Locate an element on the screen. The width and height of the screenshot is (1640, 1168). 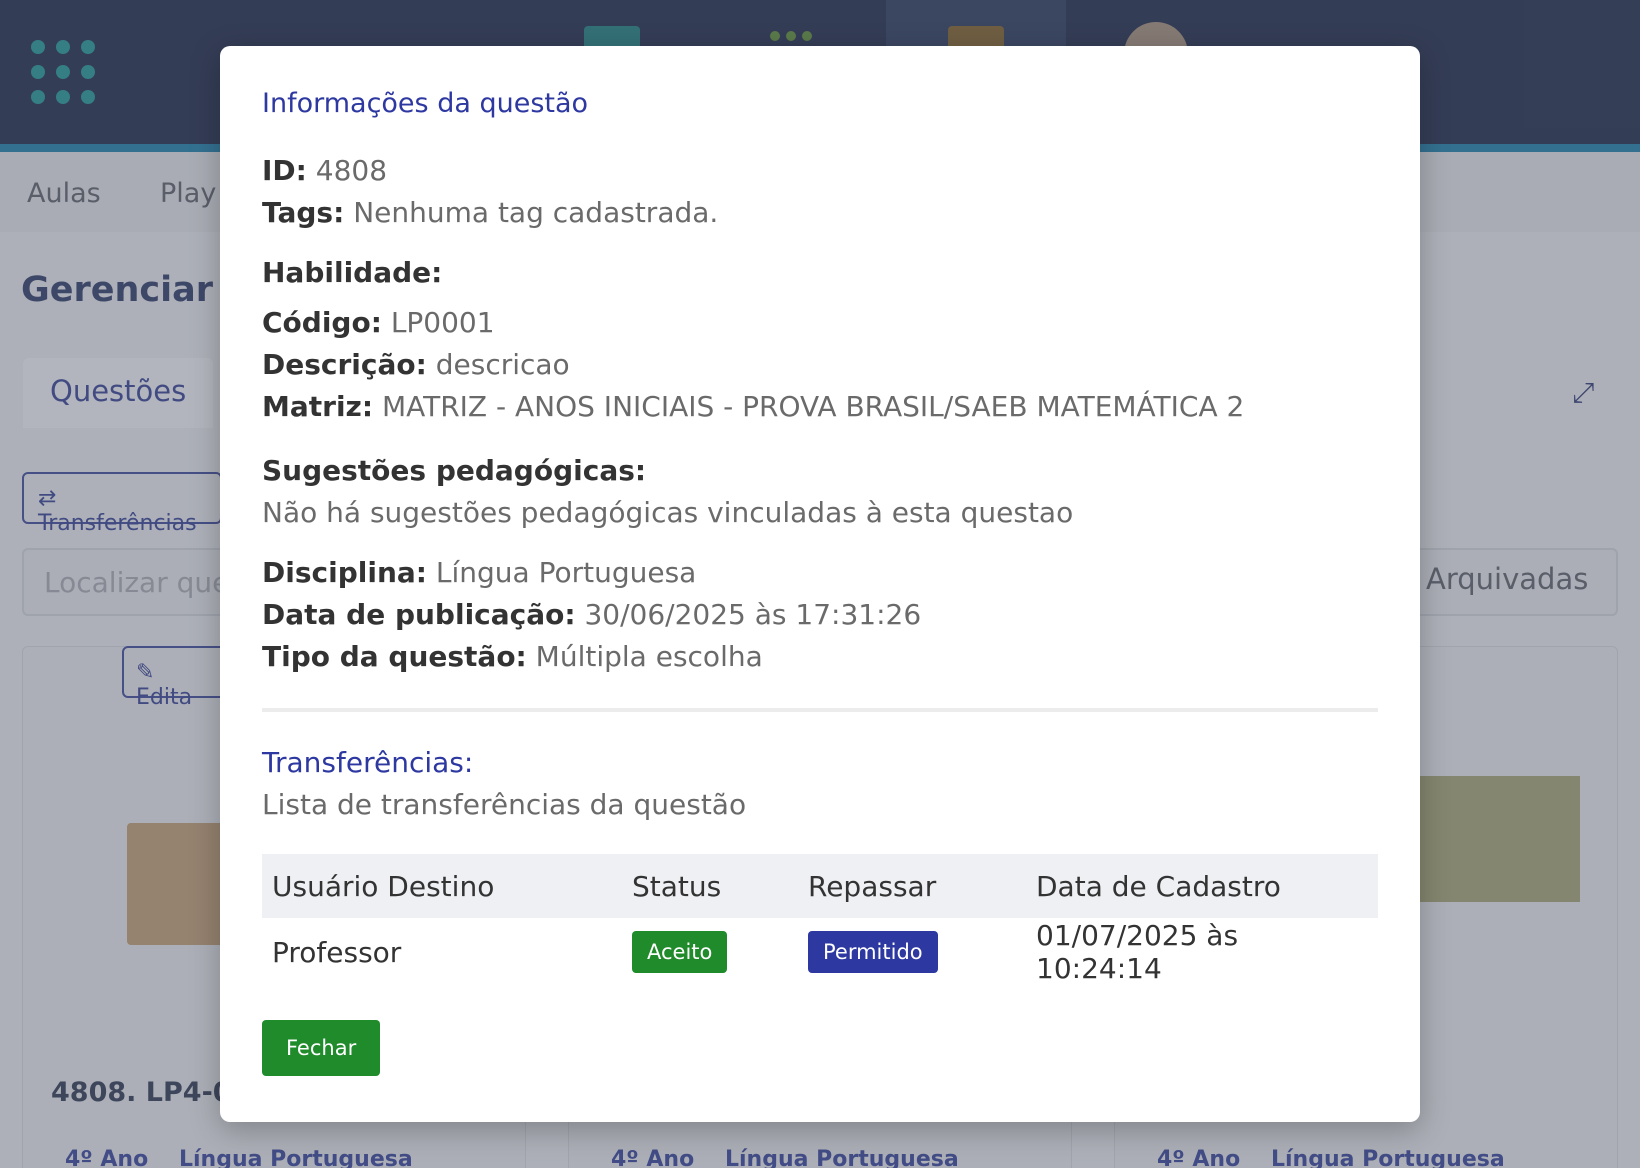
tipo-value: Múltipla escolha is located at coordinates (649, 656).